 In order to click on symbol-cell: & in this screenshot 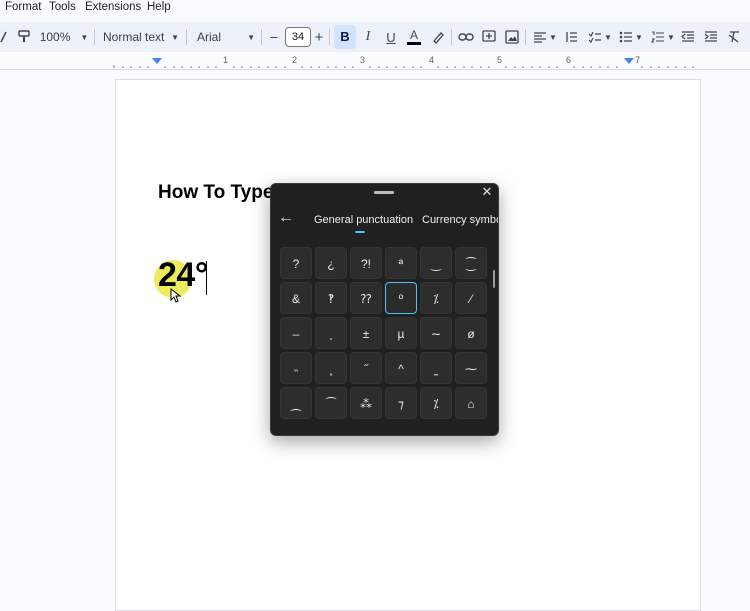, I will do `click(296, 298)`.